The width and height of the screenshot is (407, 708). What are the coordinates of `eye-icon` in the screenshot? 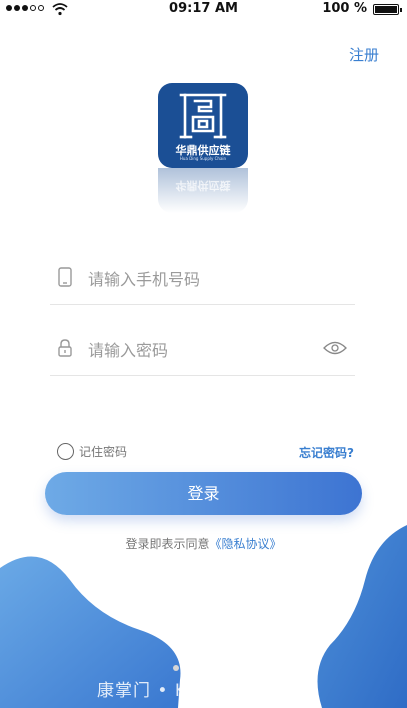 It's located at (335, 348).